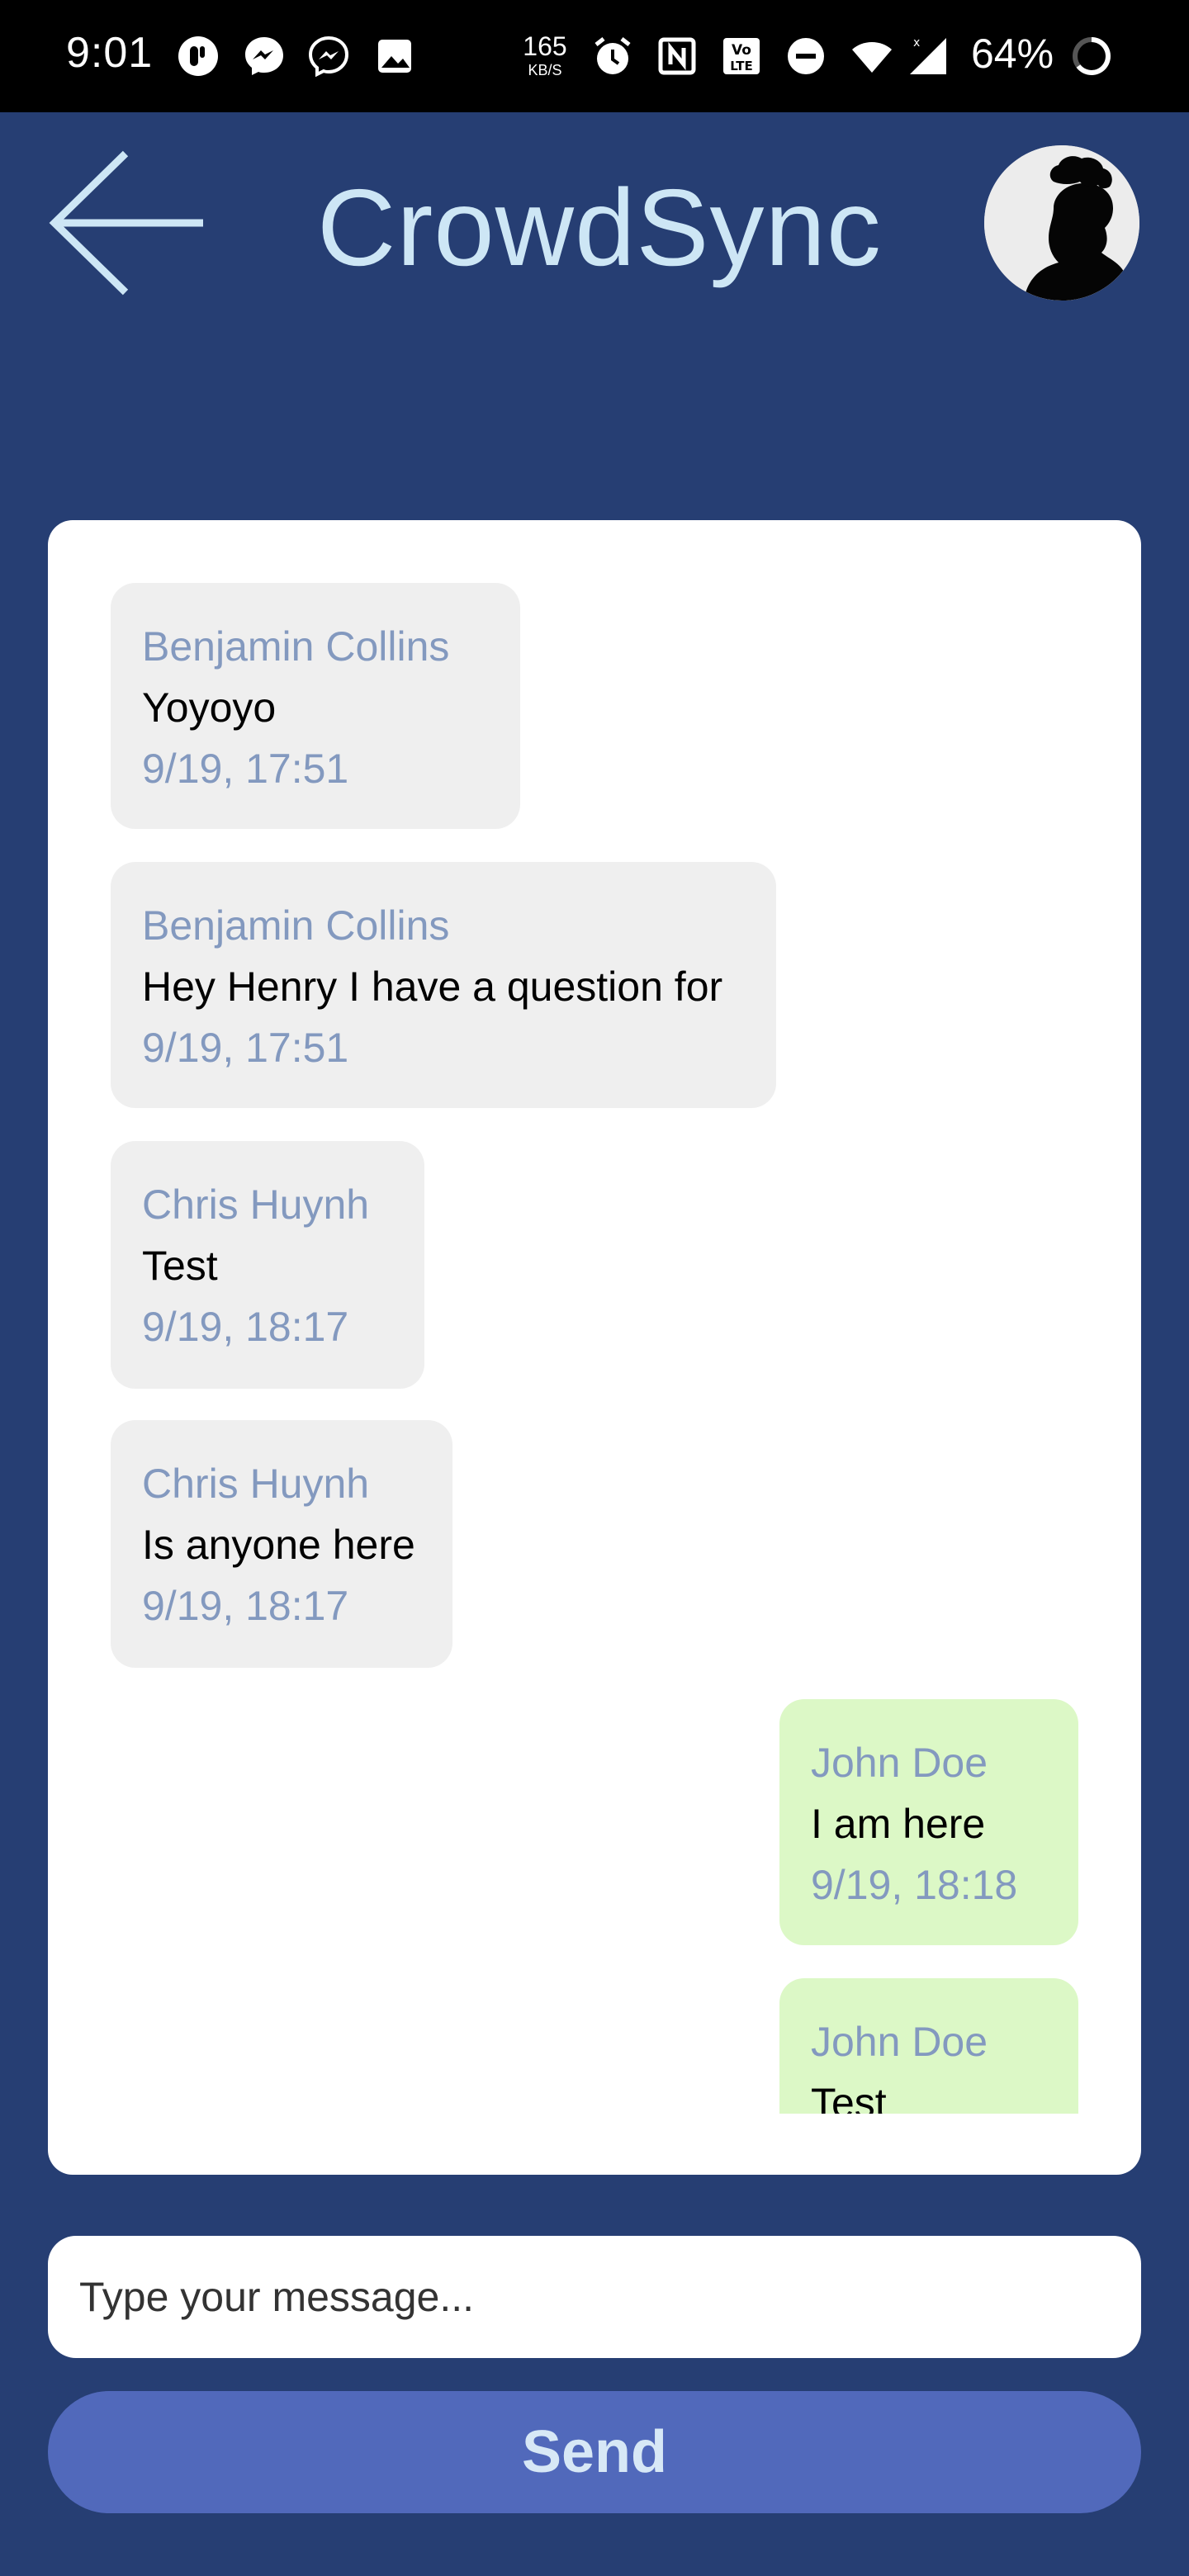  What do you see at coordinates (594, 2452) in the screenshot?
I see `send-button: Send` at bounding box center [594, 2452].